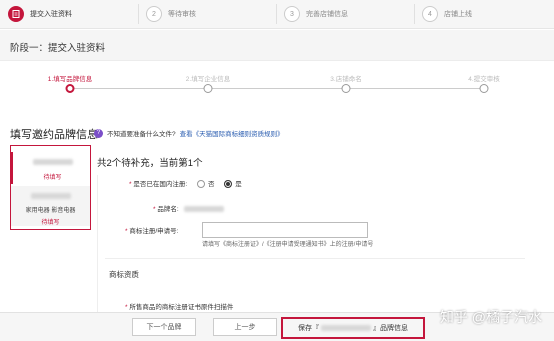 The image size is (554, 341). What do you see at coordinates (490, 317) in the screenshot?
I see `watermark: 知乎 @橘子汽水` at bounding box center [490, 317].